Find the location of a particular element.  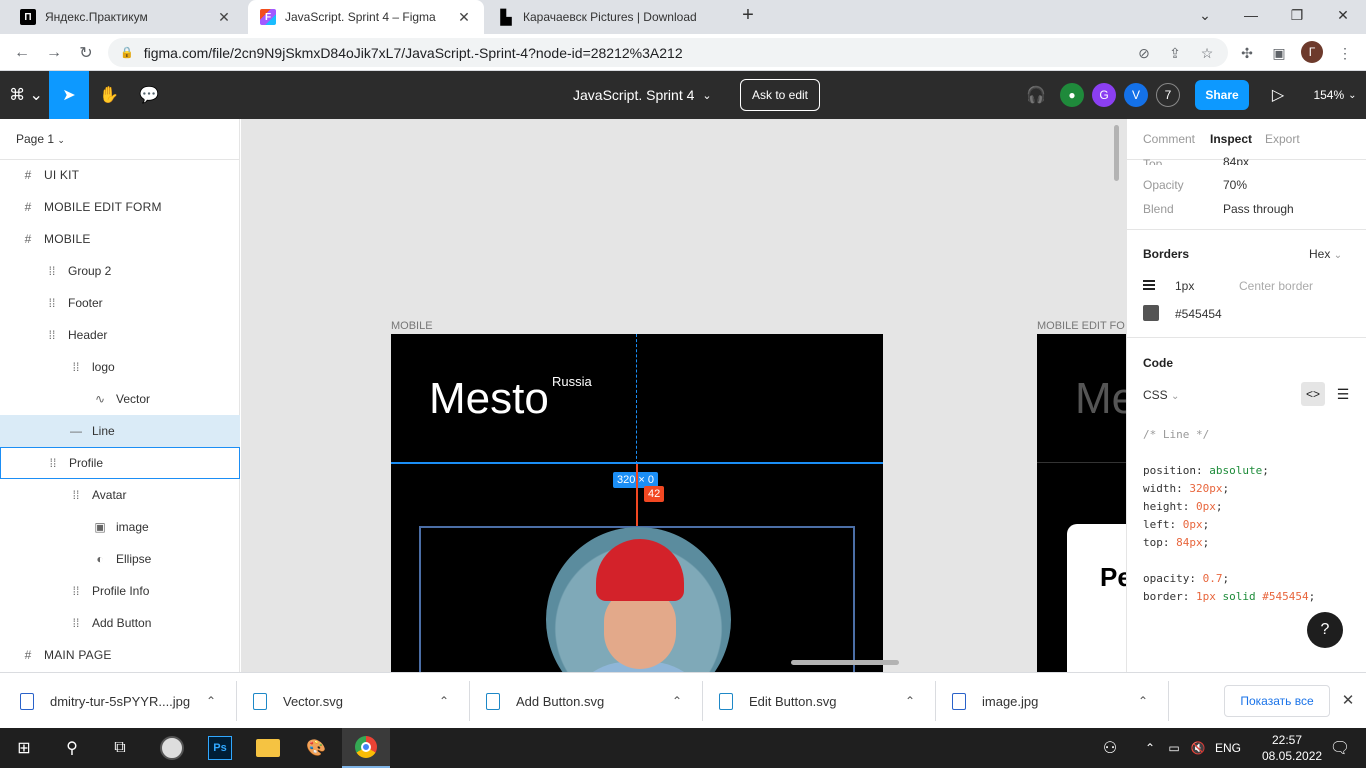

frame-mobile-edit-form: Me Pe is located at coordinates (1081, 503).